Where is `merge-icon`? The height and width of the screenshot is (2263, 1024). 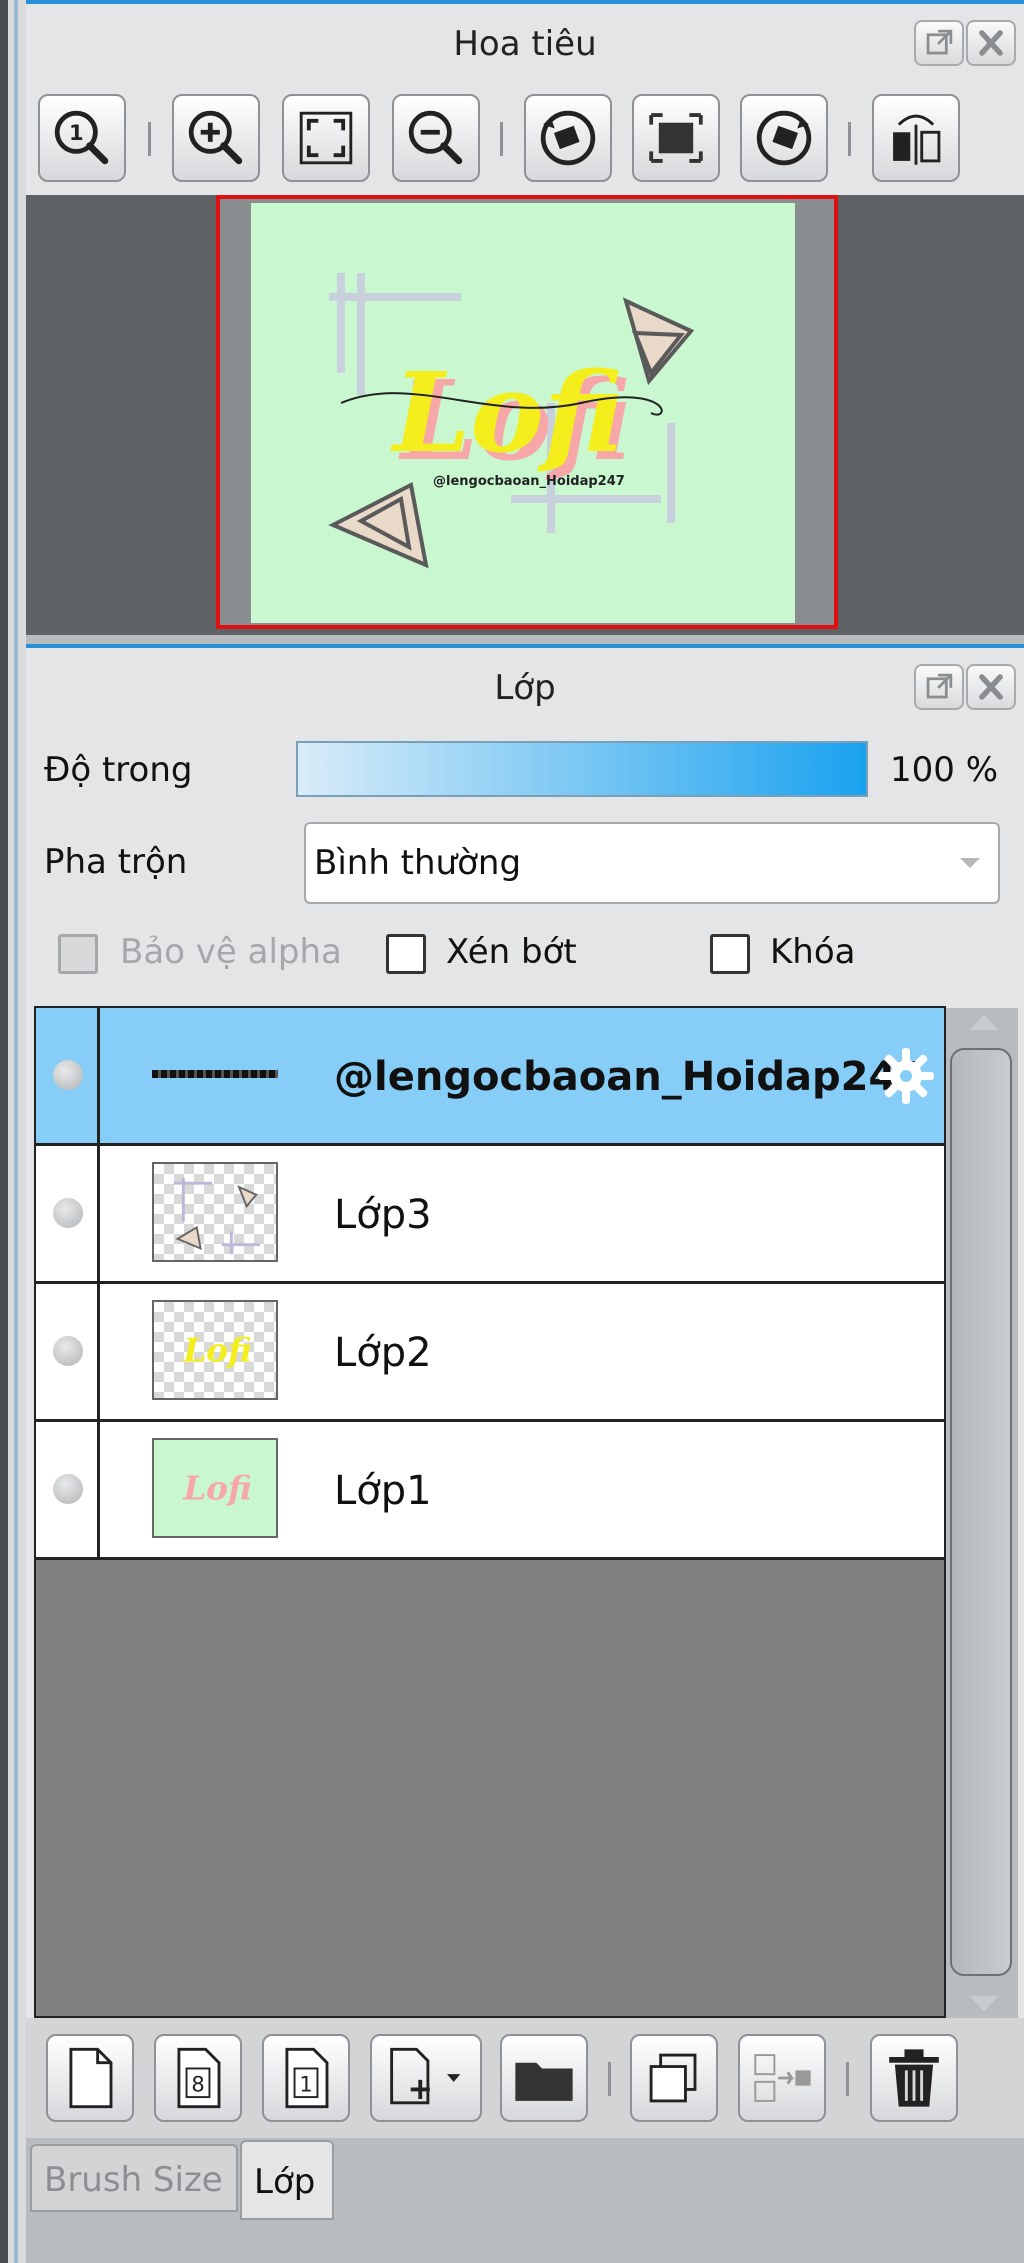 merge-icon is located at coordinates (782, 2078).